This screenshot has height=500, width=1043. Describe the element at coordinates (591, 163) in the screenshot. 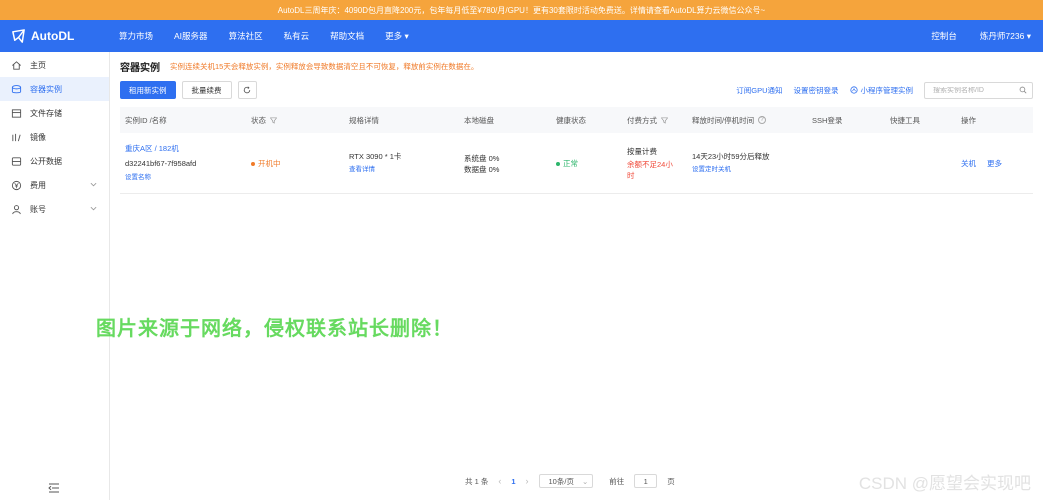

I see `health-badge: 正常` at that location.